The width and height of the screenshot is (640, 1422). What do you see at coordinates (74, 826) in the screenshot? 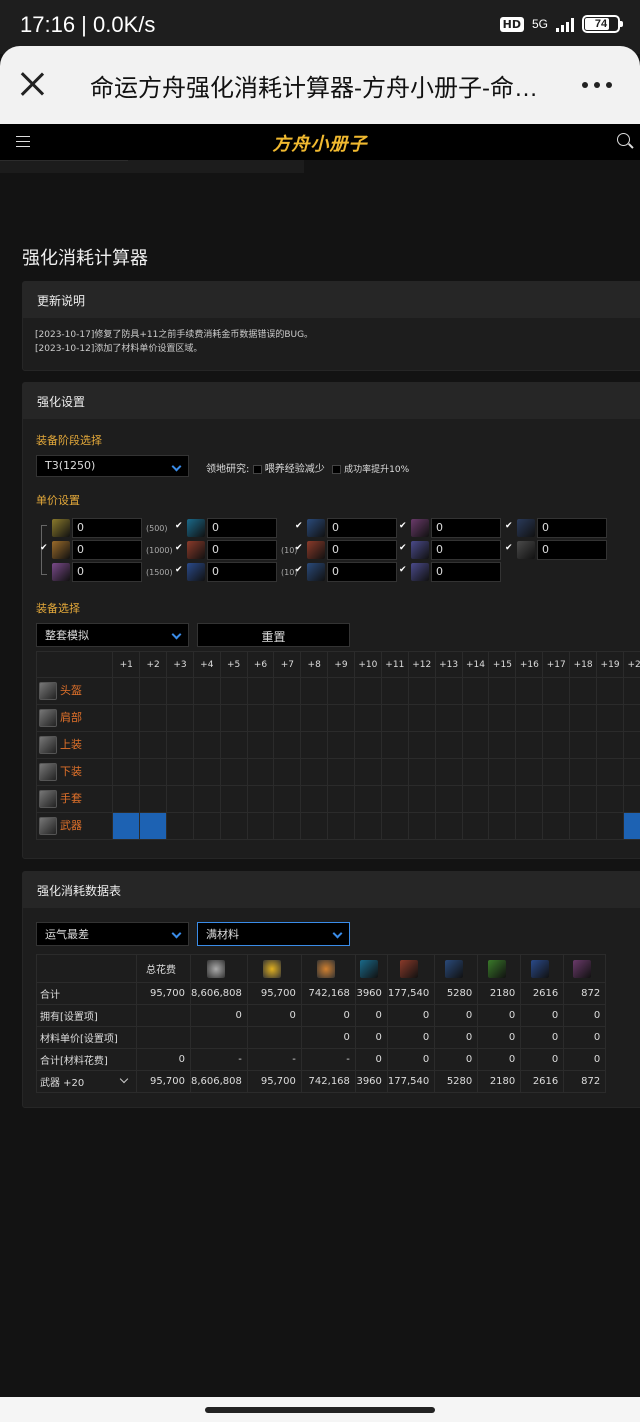
I see `slot-name: 武器` at bounding box center [74, 826].